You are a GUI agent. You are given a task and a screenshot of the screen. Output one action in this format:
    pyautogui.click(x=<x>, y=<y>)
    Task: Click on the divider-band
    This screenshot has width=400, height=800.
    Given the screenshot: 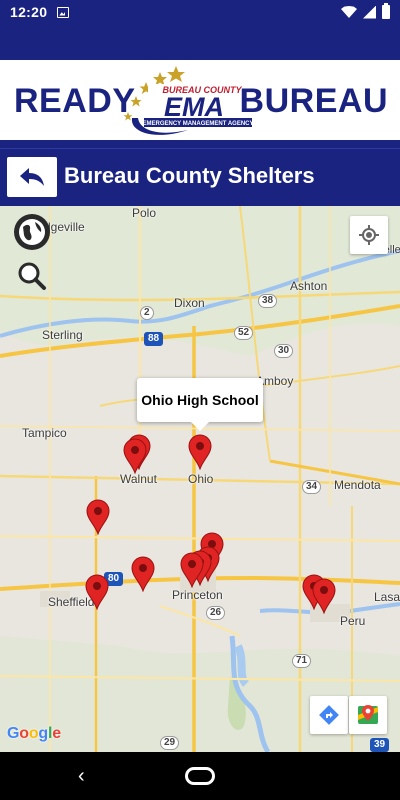 What is the action you would take?
    pyautogui.click(x=200, y=144)
    